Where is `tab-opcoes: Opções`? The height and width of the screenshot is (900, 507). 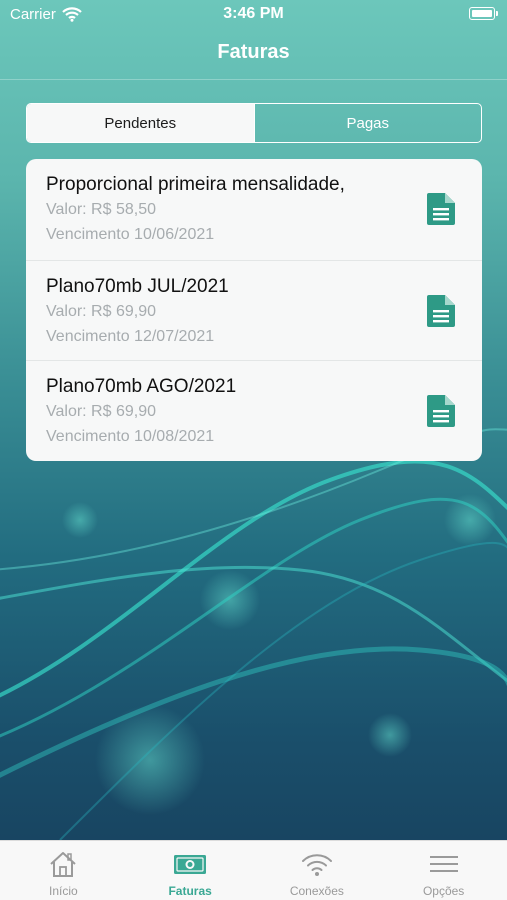 tab-opcoes: Opções is located at coordinates (443, 870).